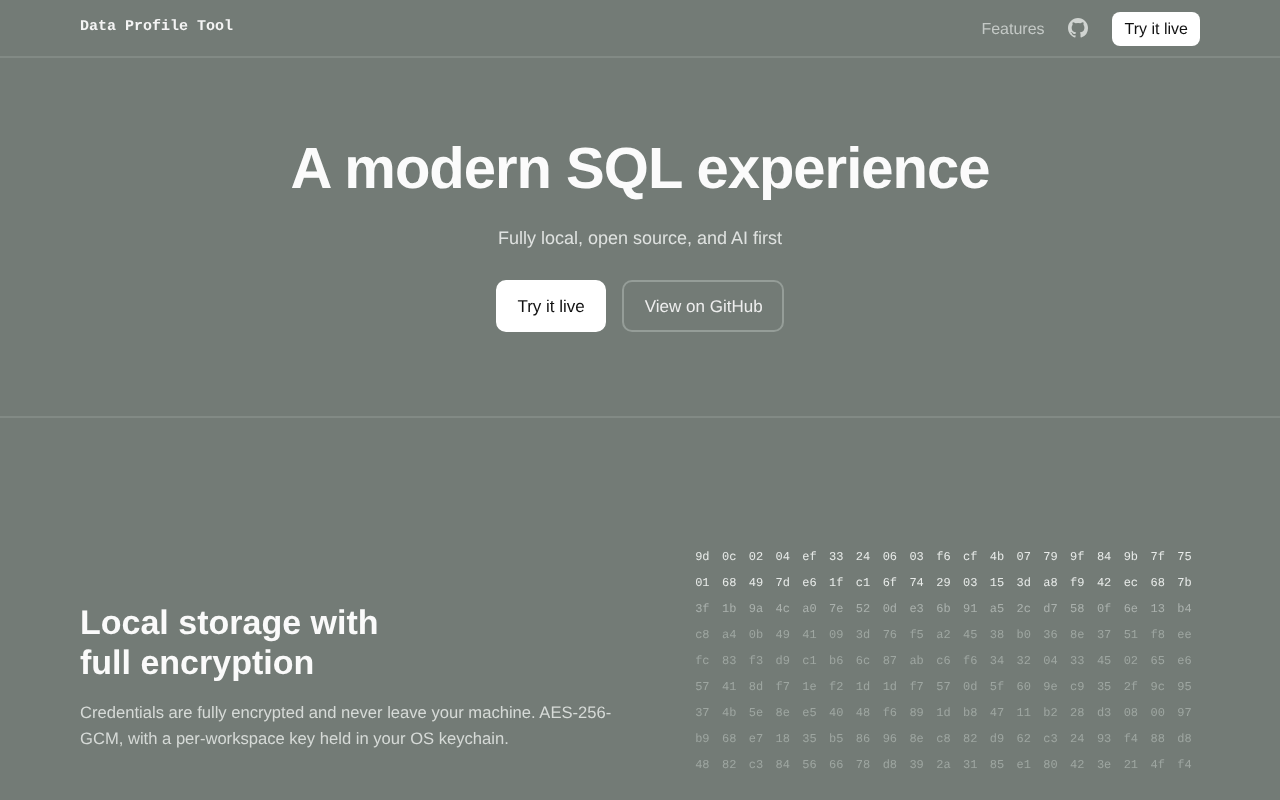 The image size is (1280, 800). What do you see at coordinates (1078, 28) in the screenshot?
I see `github-icon` at bounding box center [1078, 28].